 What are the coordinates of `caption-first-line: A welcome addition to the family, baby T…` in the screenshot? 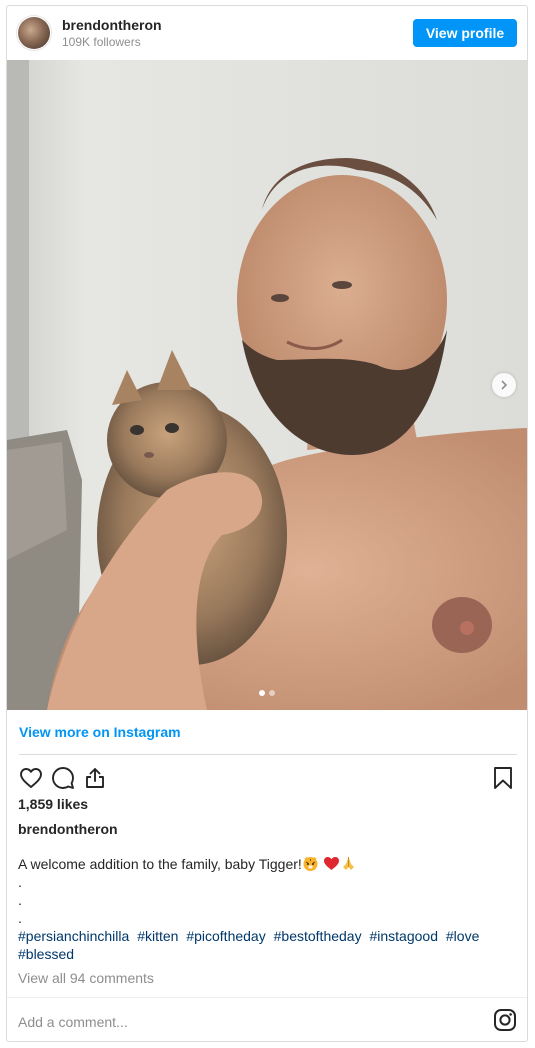 It's located at (265, 864).